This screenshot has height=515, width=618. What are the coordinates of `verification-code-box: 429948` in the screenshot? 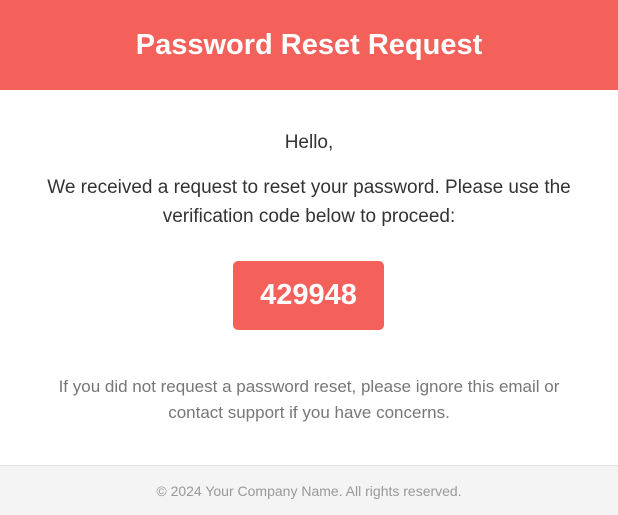 It's located at (308, 295).